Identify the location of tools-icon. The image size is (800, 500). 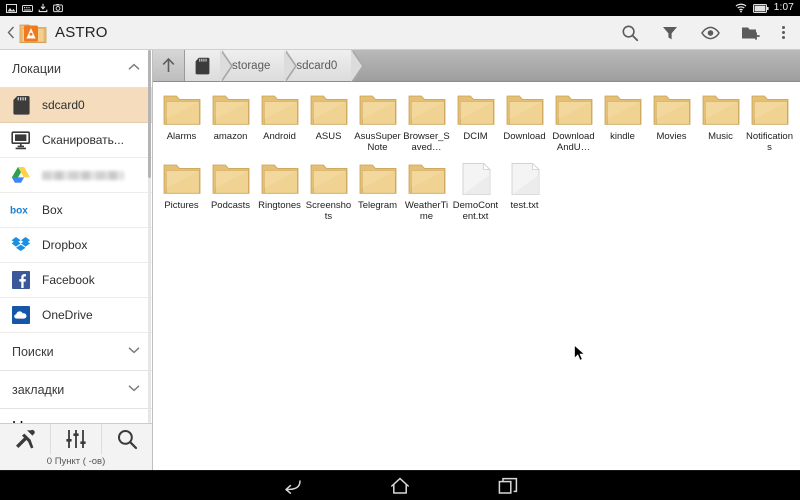
(25, 438).